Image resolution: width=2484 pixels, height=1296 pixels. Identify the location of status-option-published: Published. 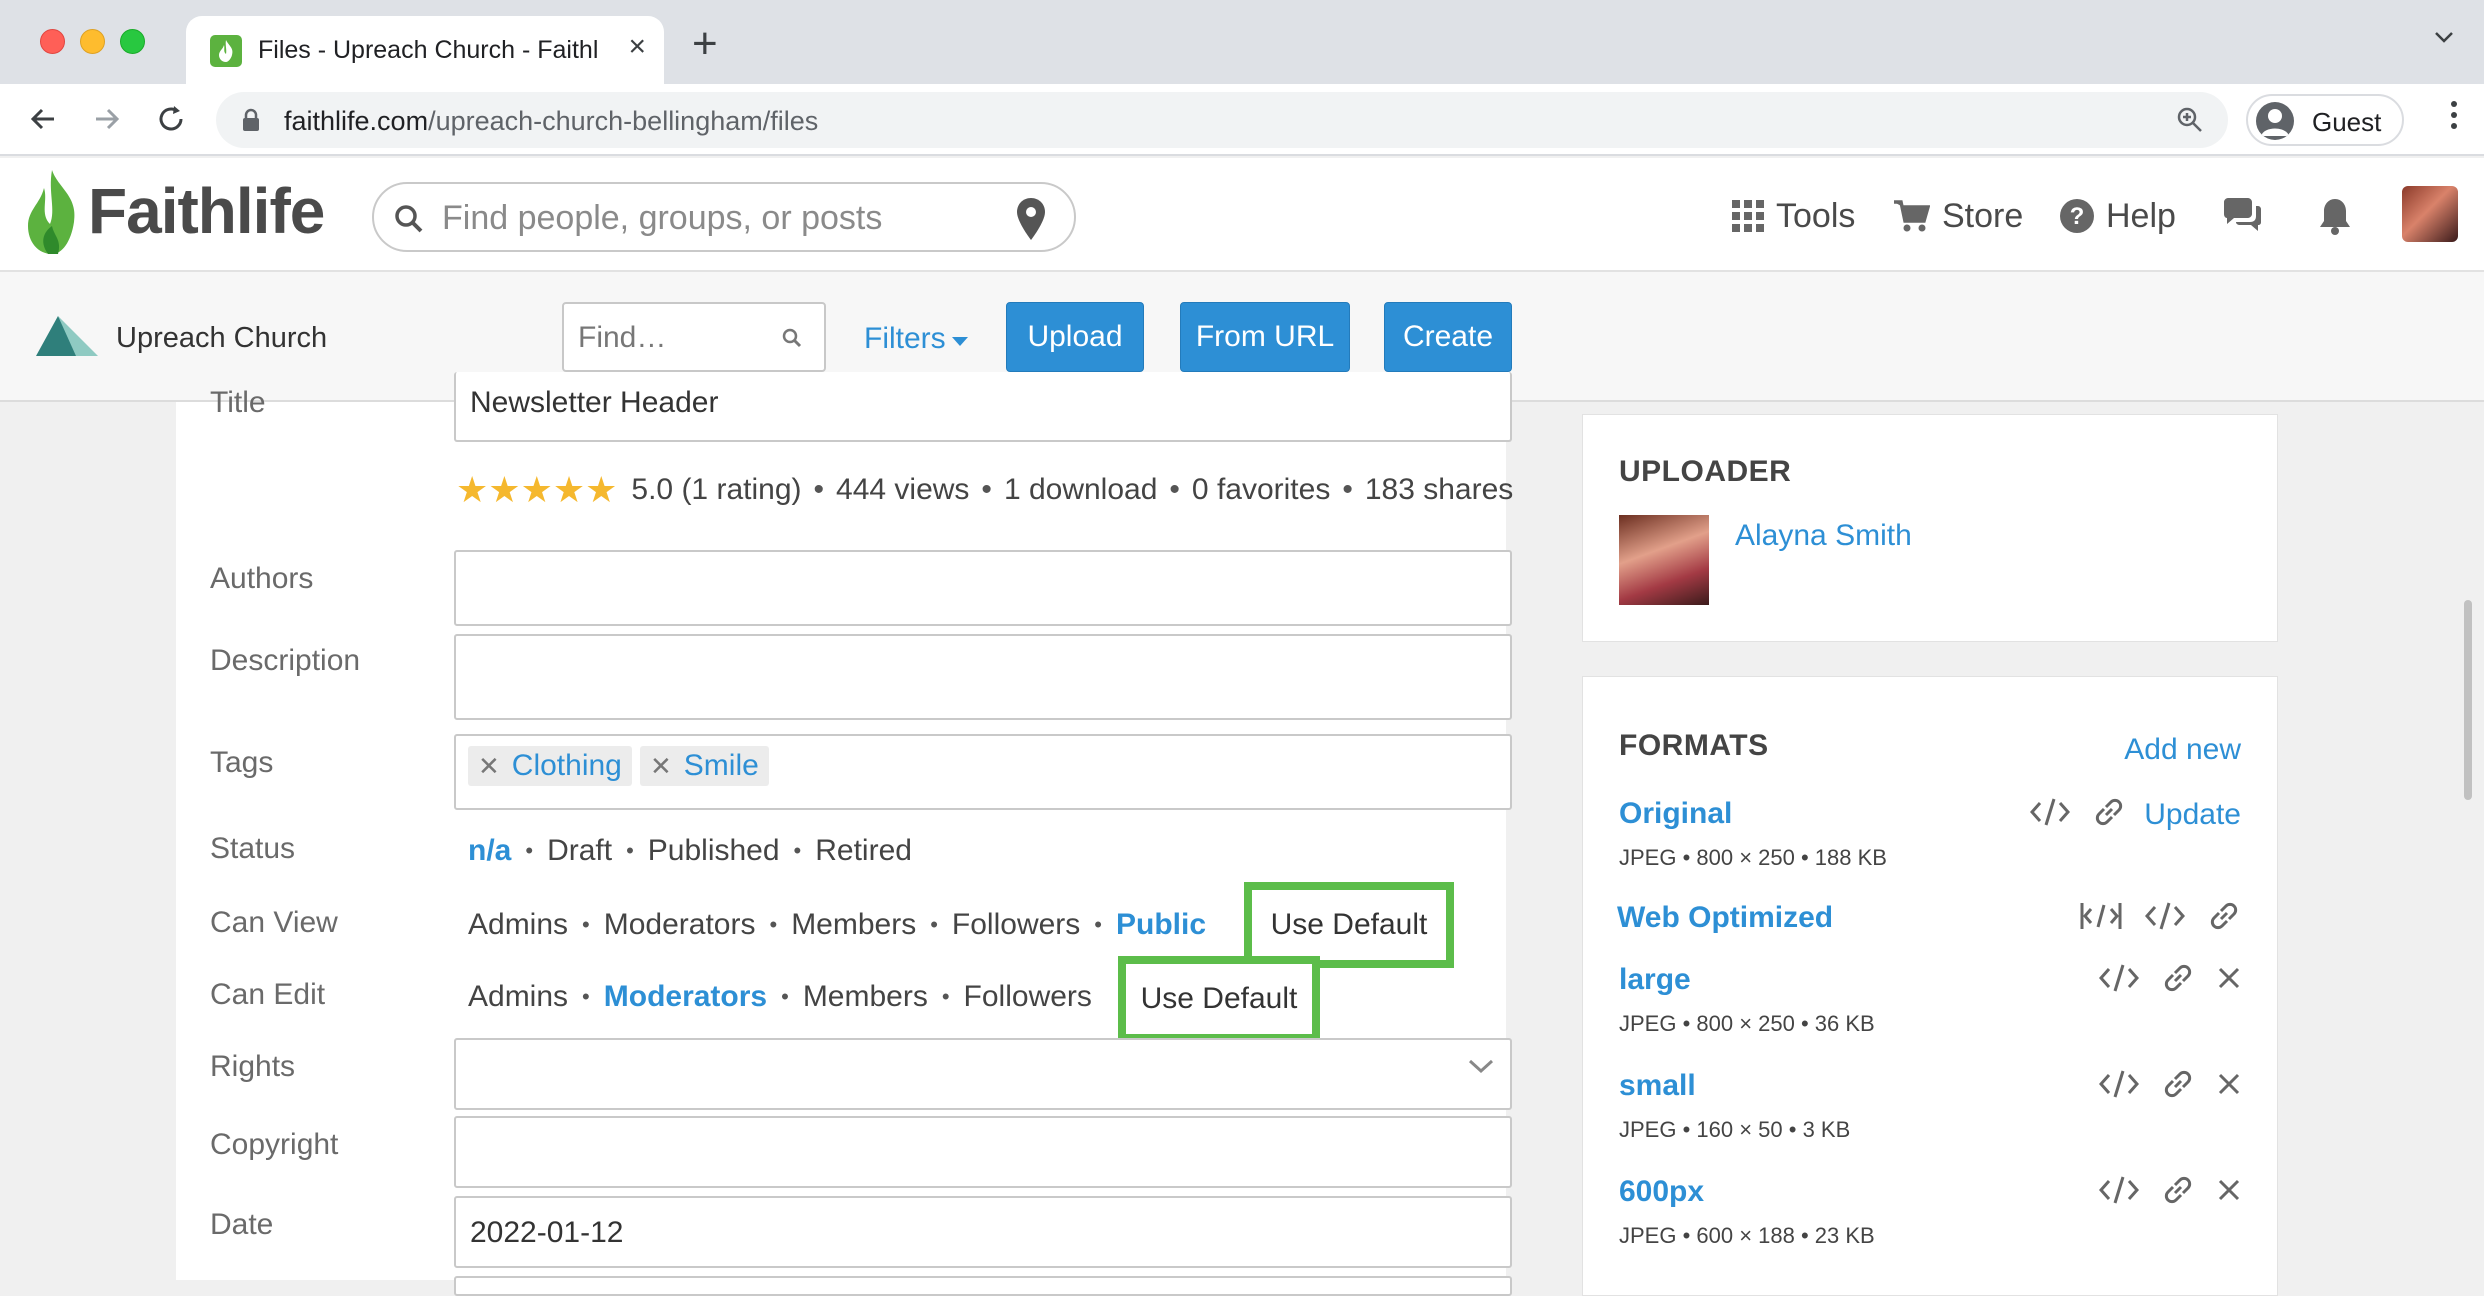
(714, 851).